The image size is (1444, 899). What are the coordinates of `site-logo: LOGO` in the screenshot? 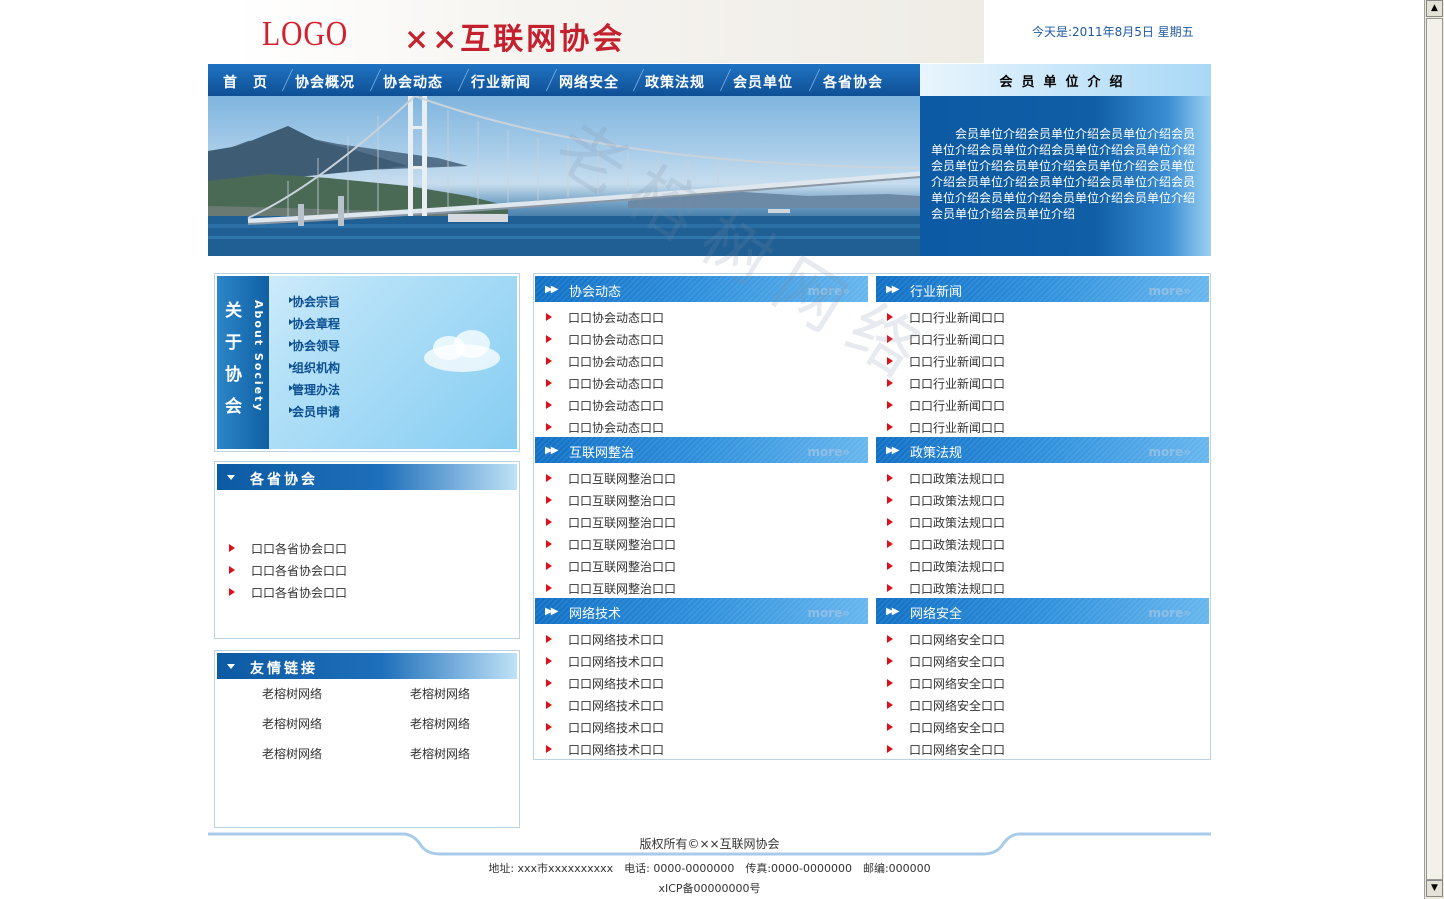 It's located at (305, 34).